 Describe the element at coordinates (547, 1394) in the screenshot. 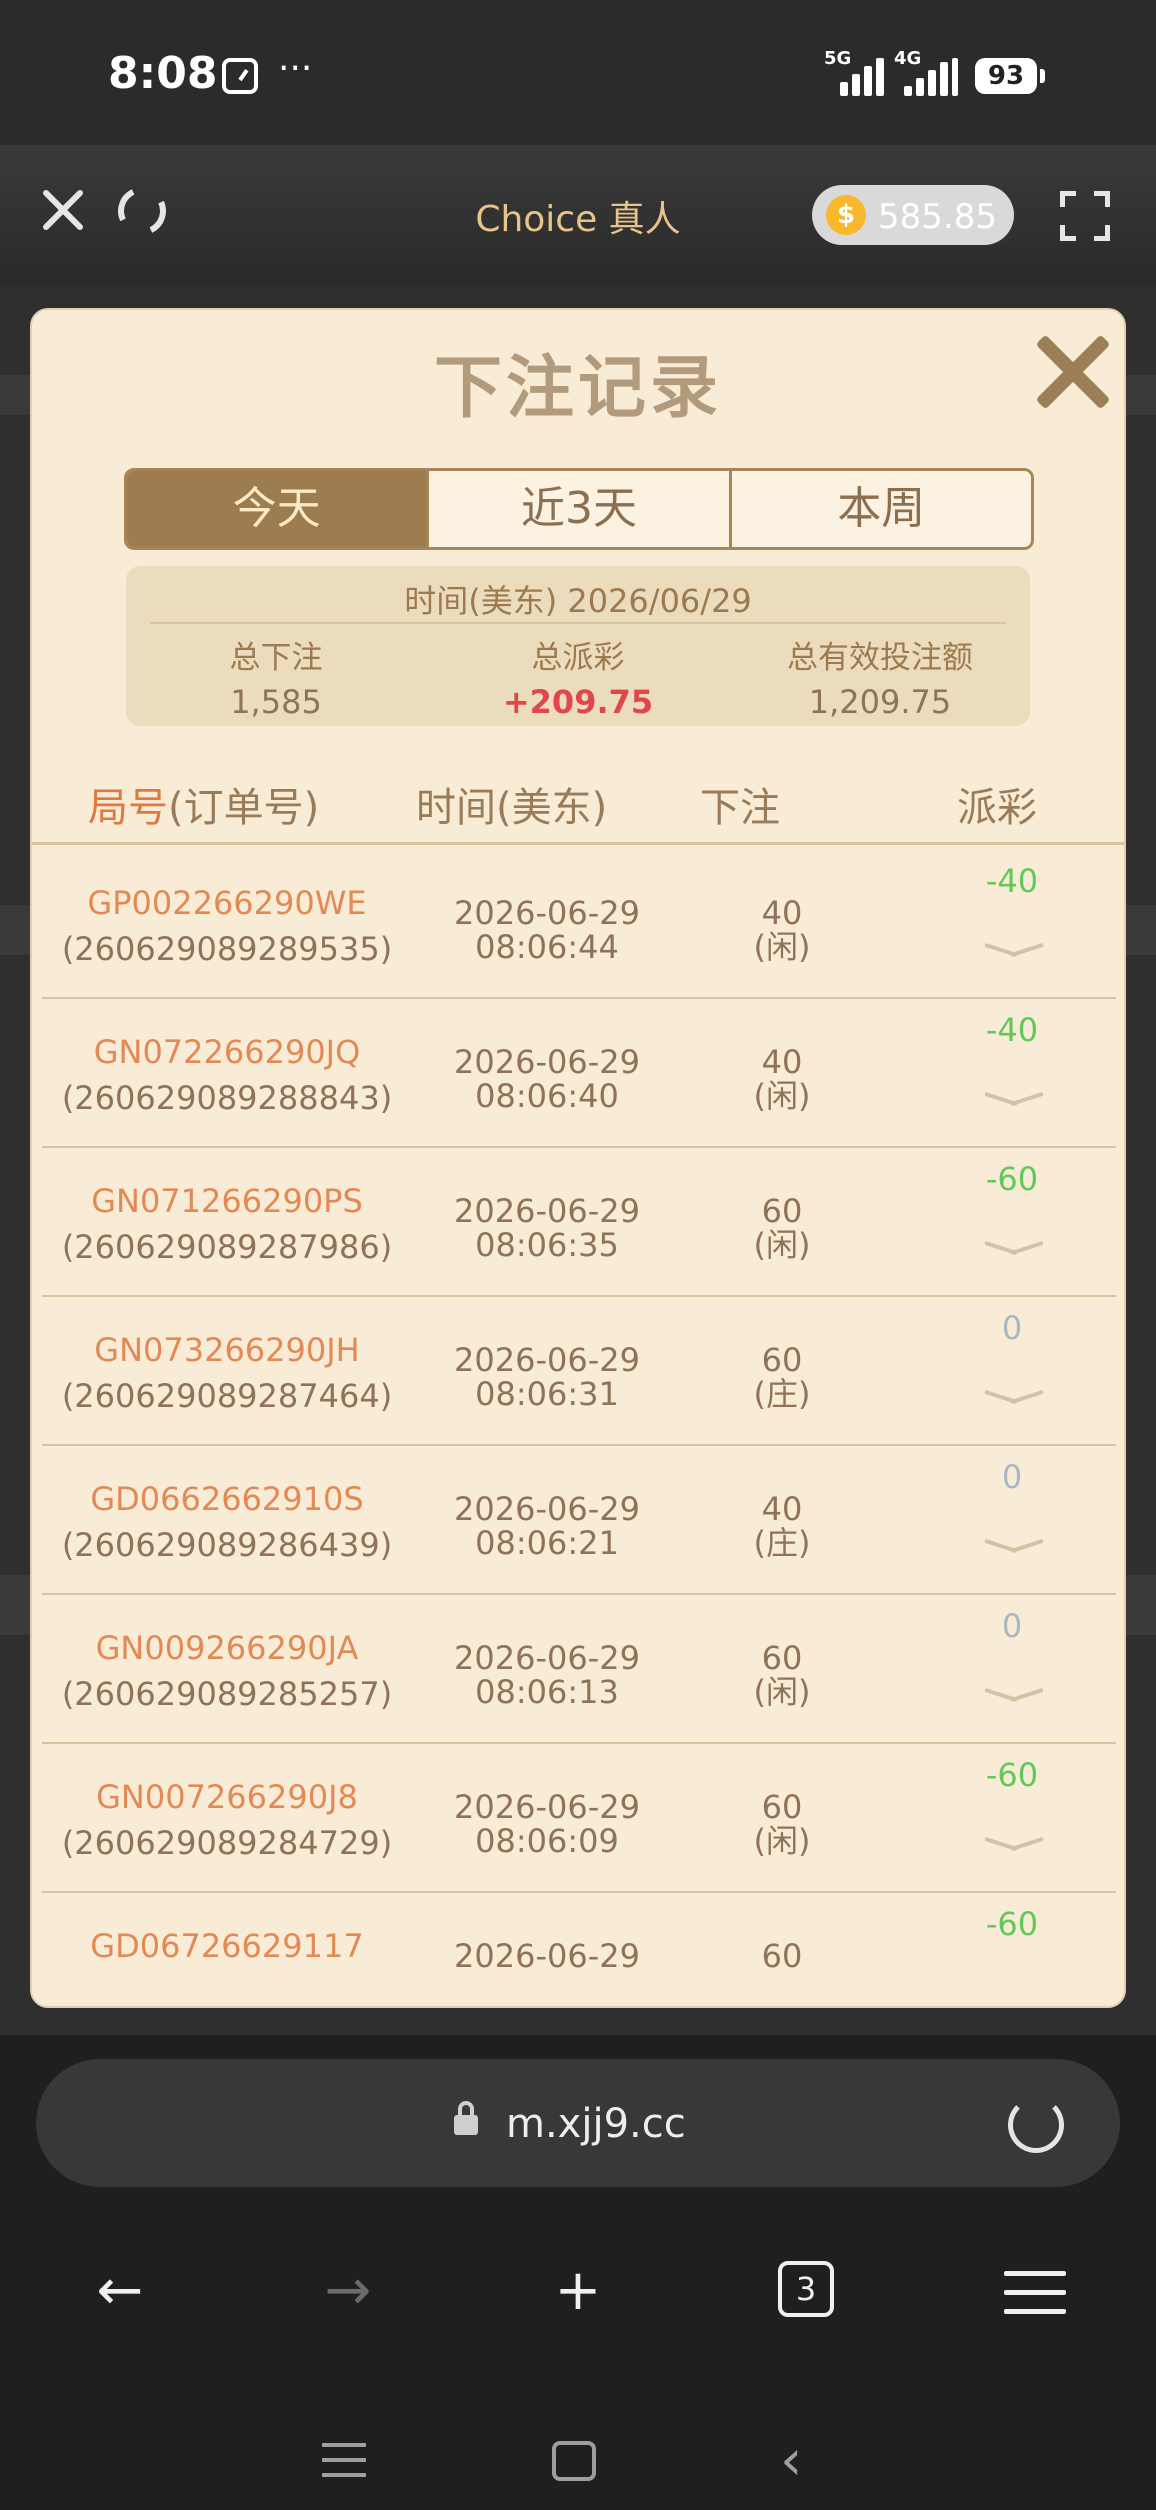

I see `bet-time: 08:06:31` at that location.